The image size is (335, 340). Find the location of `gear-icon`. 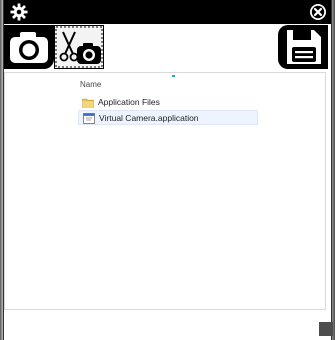

gear-icon is located at coordinates (19, 12).